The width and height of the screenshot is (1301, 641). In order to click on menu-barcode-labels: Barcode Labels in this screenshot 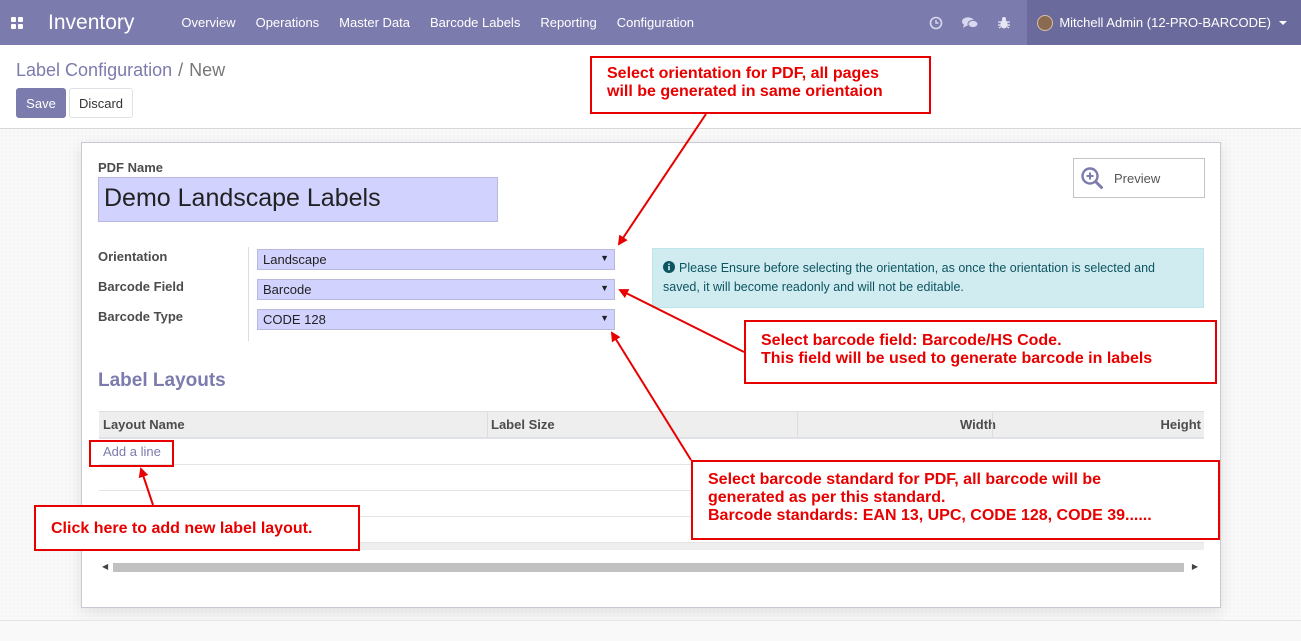, I will do `click(475, 22)`.